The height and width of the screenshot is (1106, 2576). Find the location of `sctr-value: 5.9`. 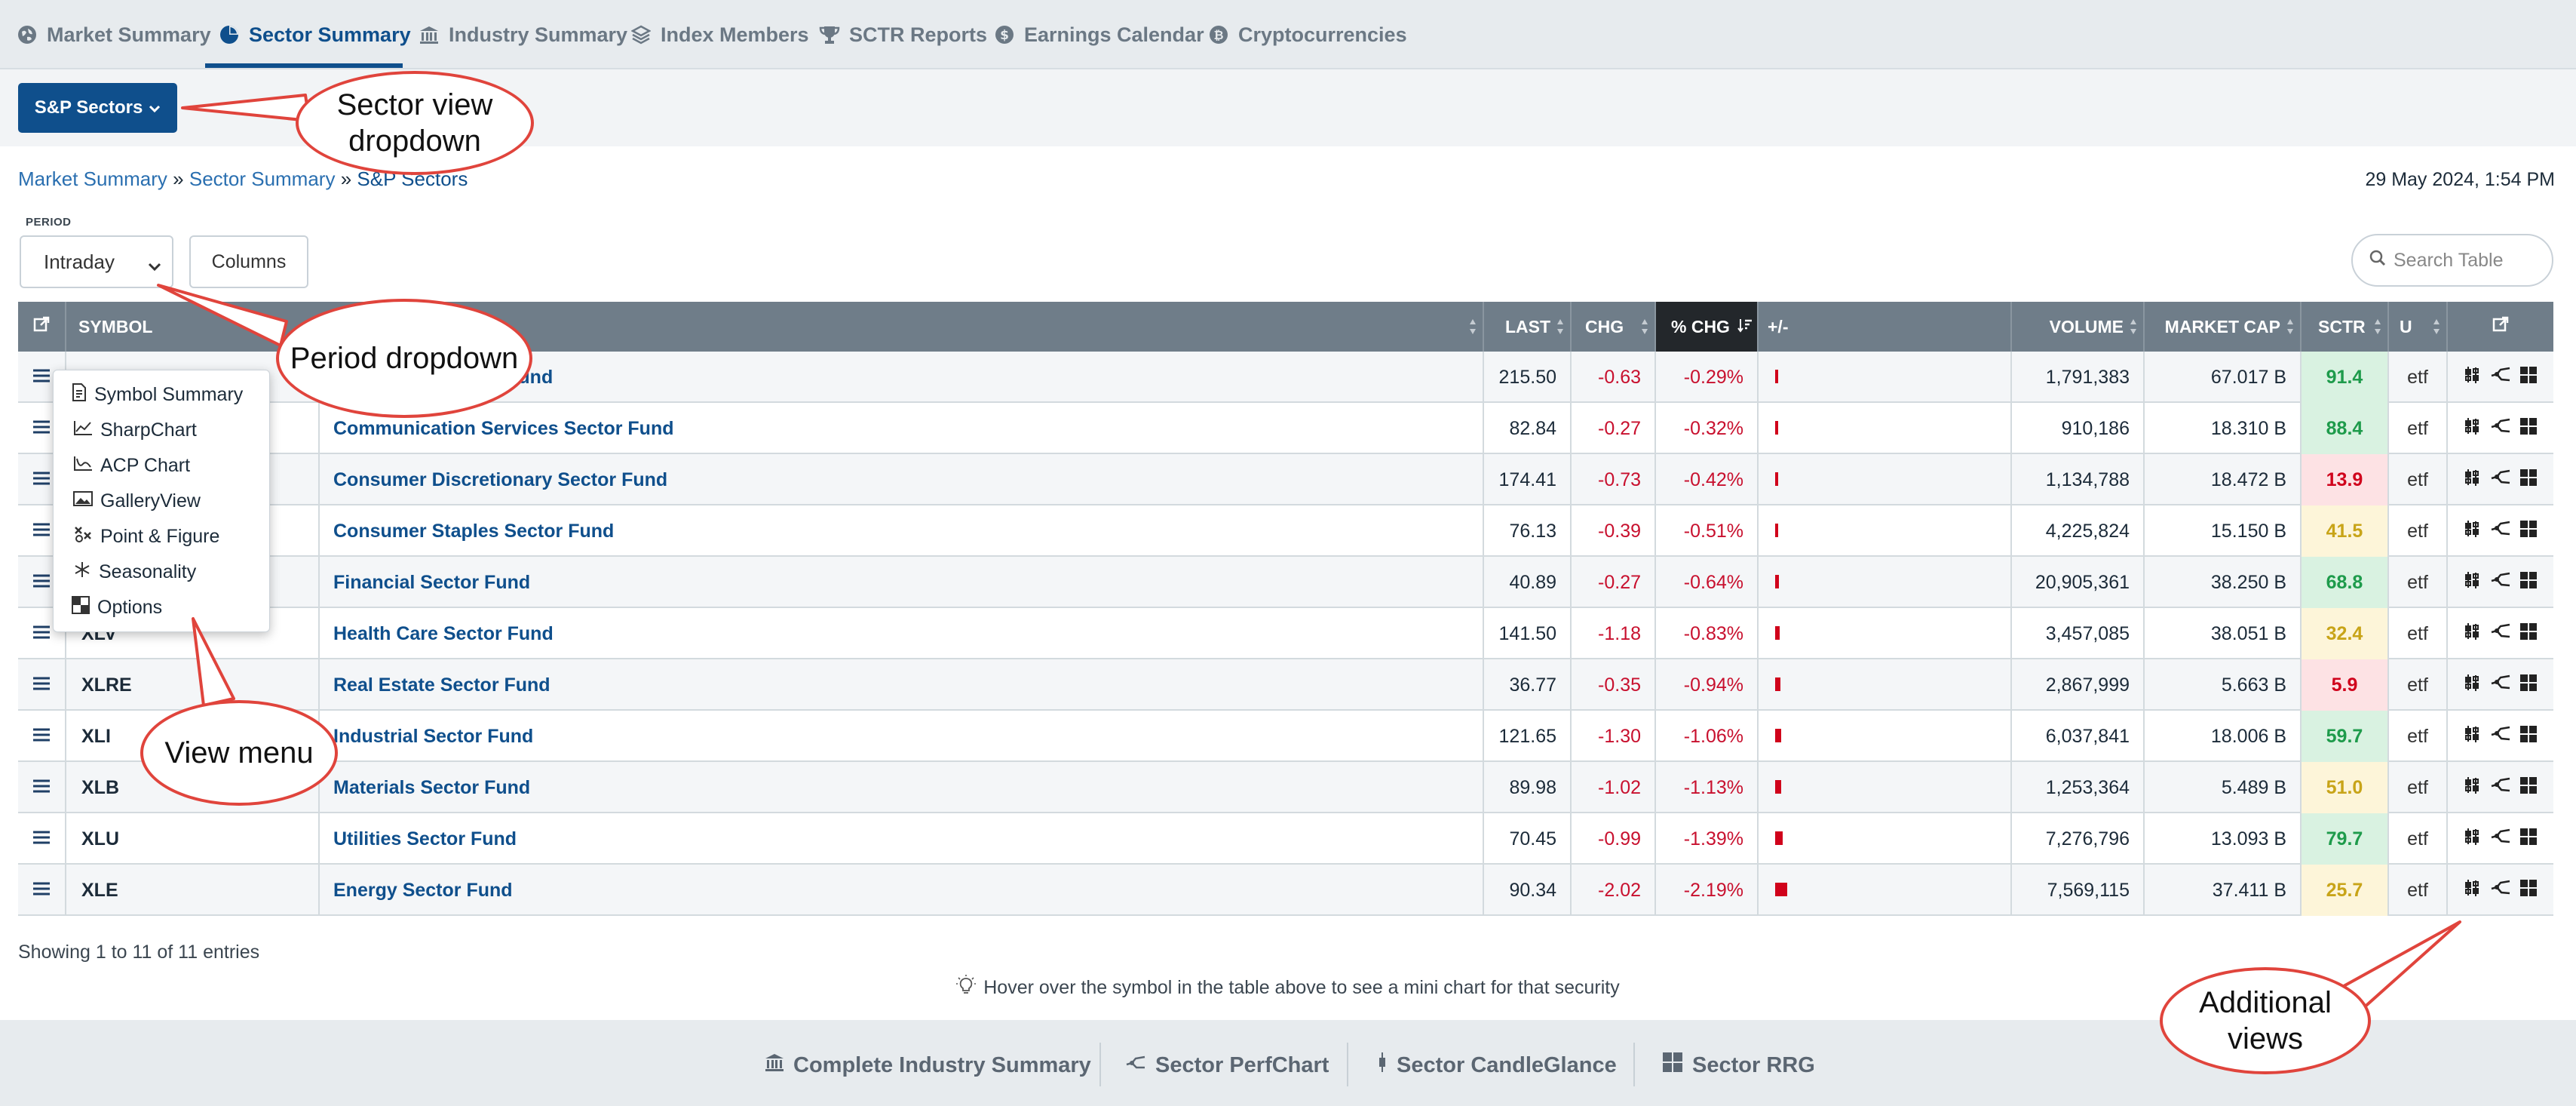

sctr-value: 5.9 is located at coordinates (2345, 685).